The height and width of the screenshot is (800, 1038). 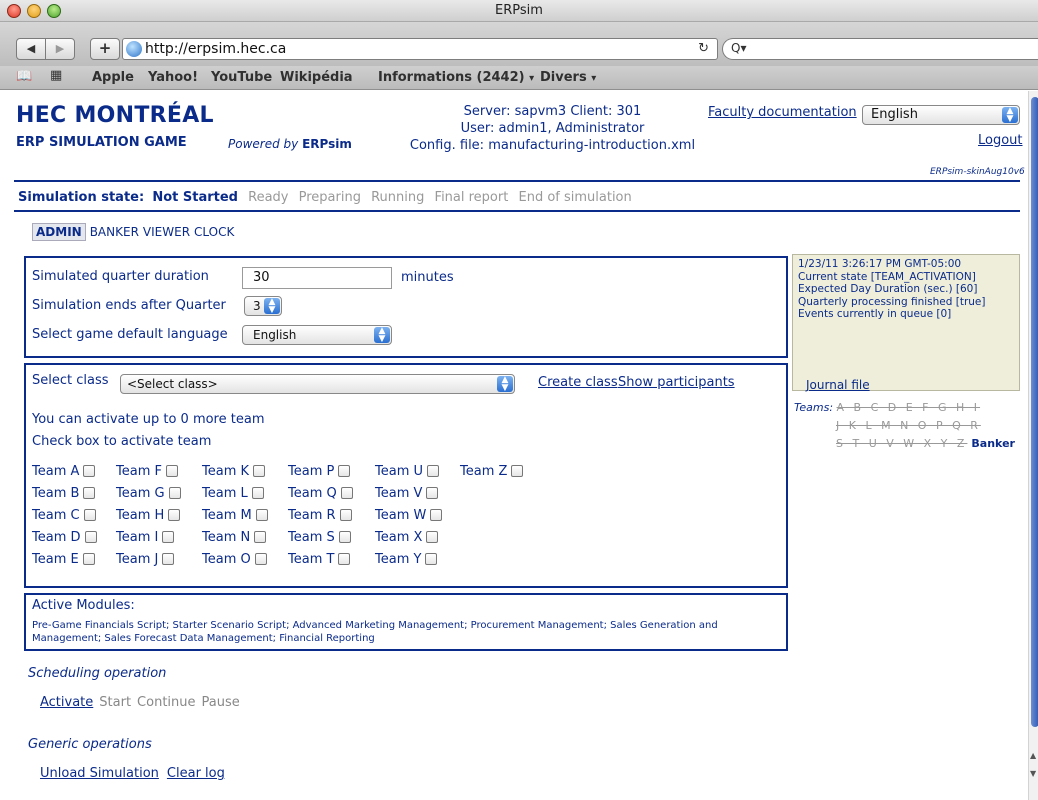 I want to click on game-language-label: Select game default language, so click(x=130, y=334).